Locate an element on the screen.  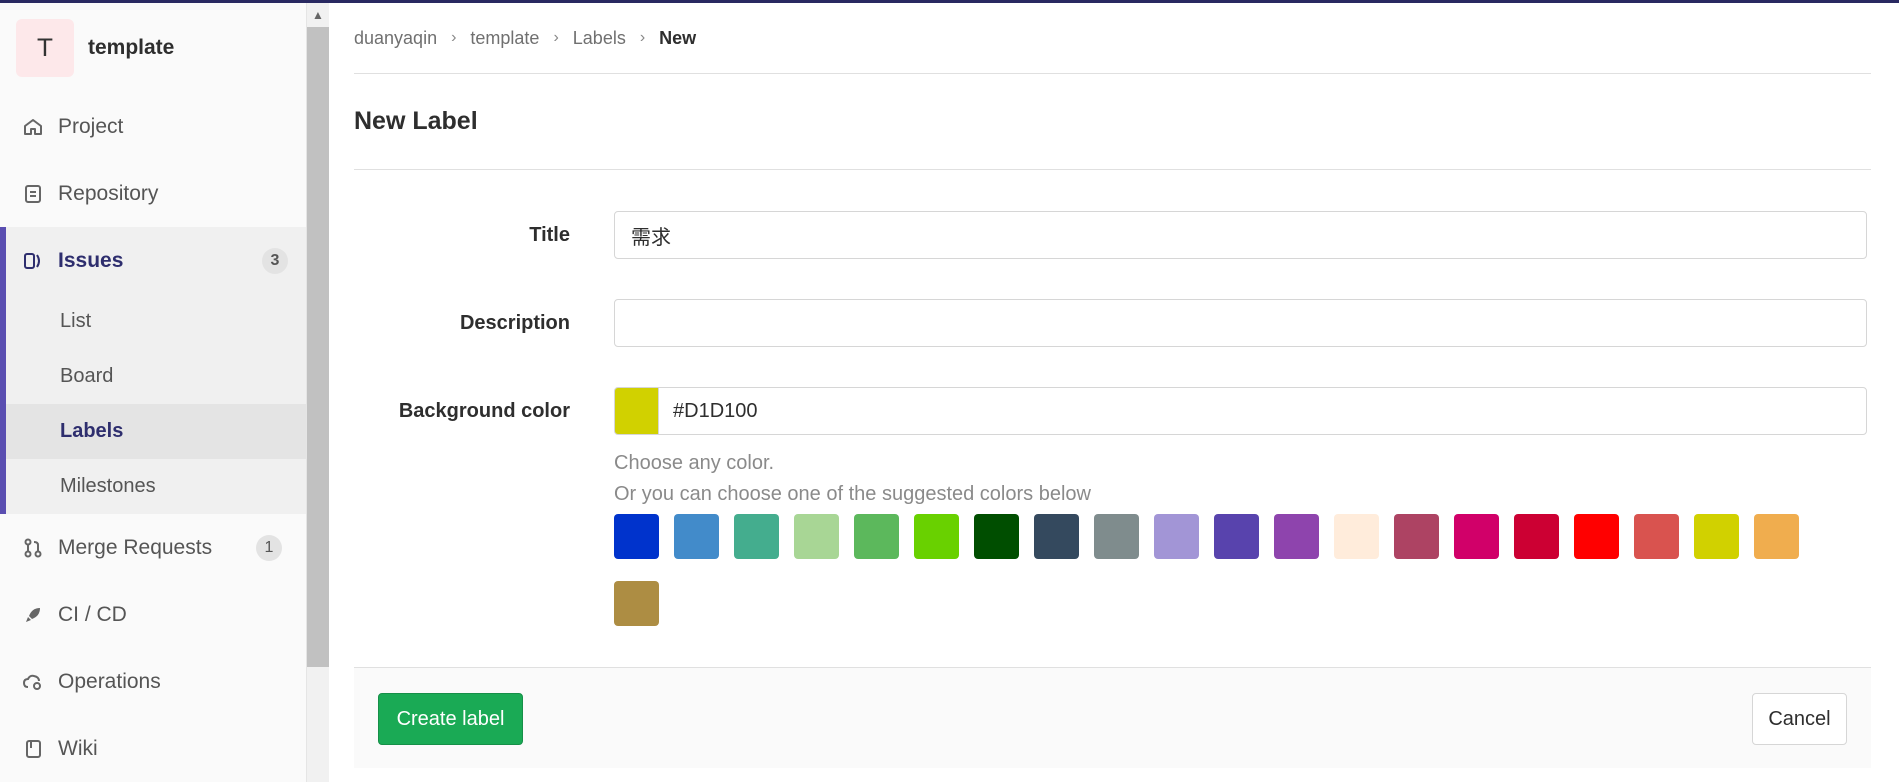
breadcrumb-item-labels: Labels is located at coordinates (599, 38).